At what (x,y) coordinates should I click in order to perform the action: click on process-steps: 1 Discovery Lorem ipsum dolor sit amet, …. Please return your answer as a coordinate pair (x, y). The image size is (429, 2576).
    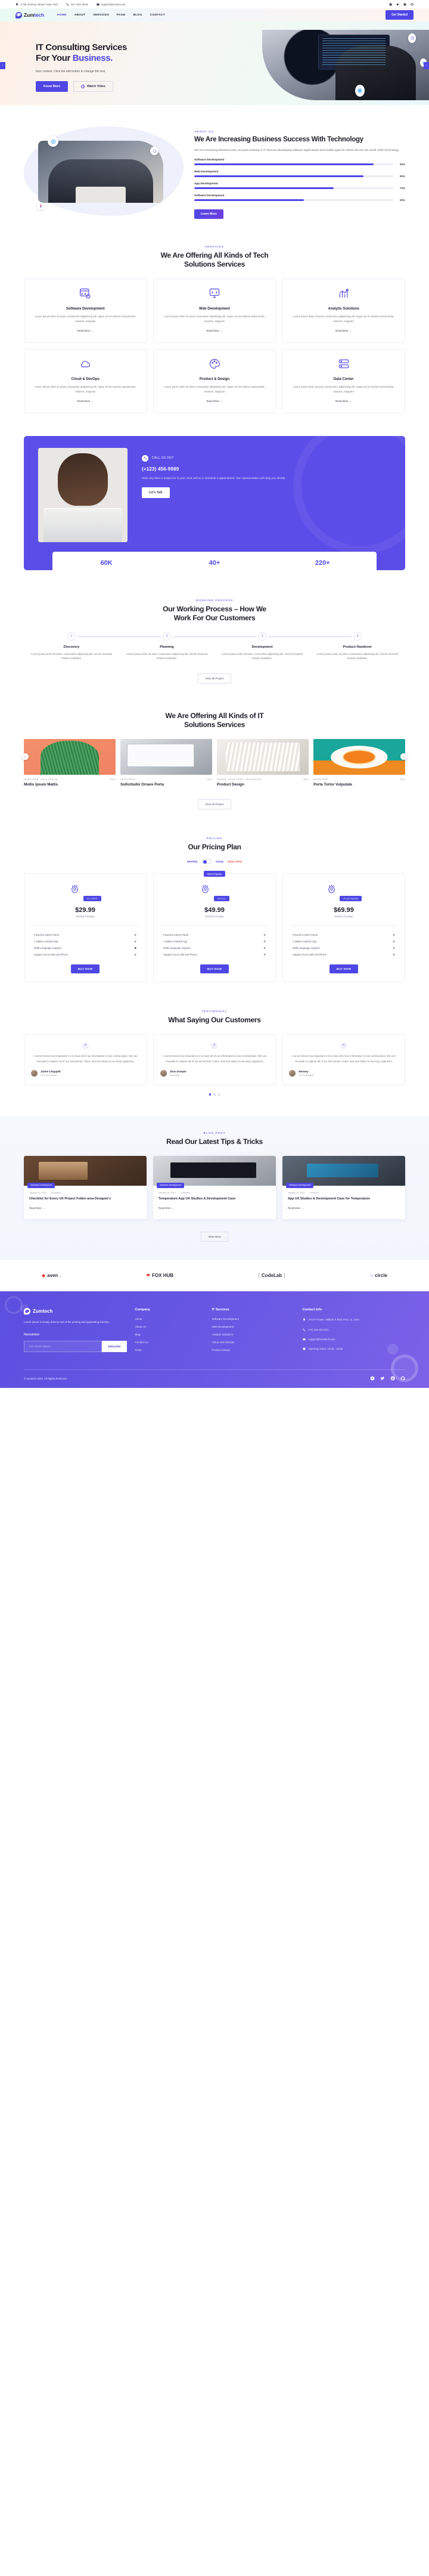
    Looking at the image, I should click on (214, 646).